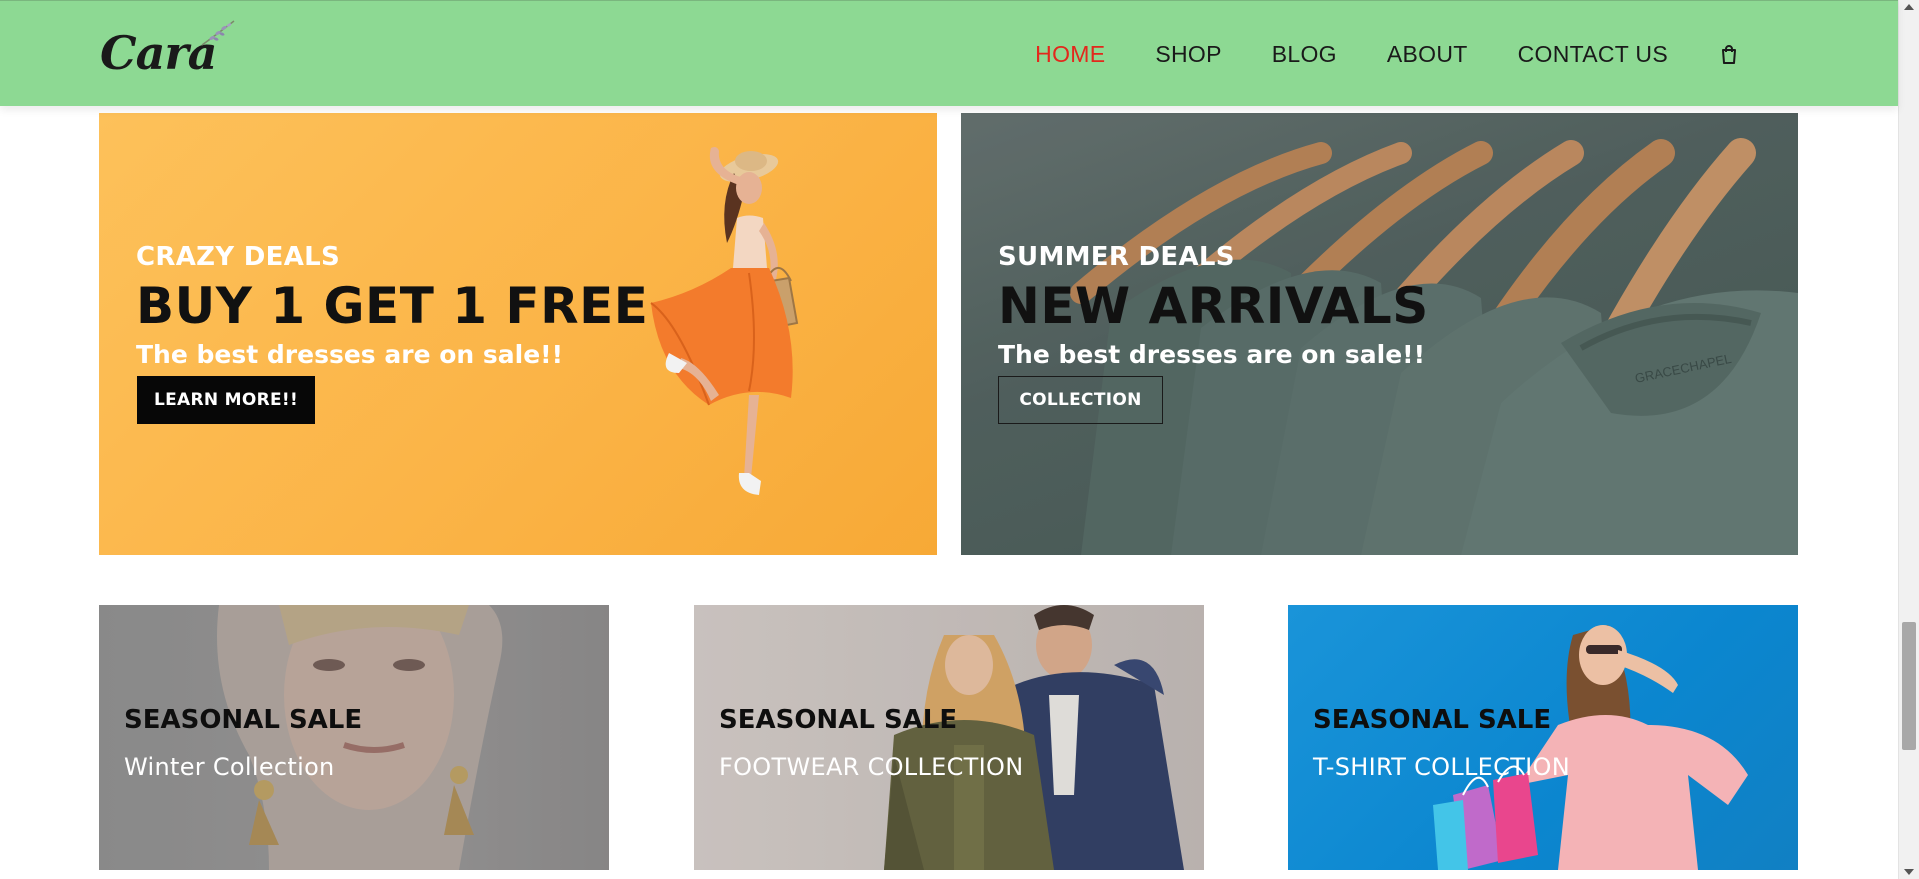 This screenshot has height=879, width=1919. What do you see at coordinates (1441, 767) in the screenshot?
I see `card-subtitle: T-SHIRT COLLECTION` at bounding box center [1441, 767].